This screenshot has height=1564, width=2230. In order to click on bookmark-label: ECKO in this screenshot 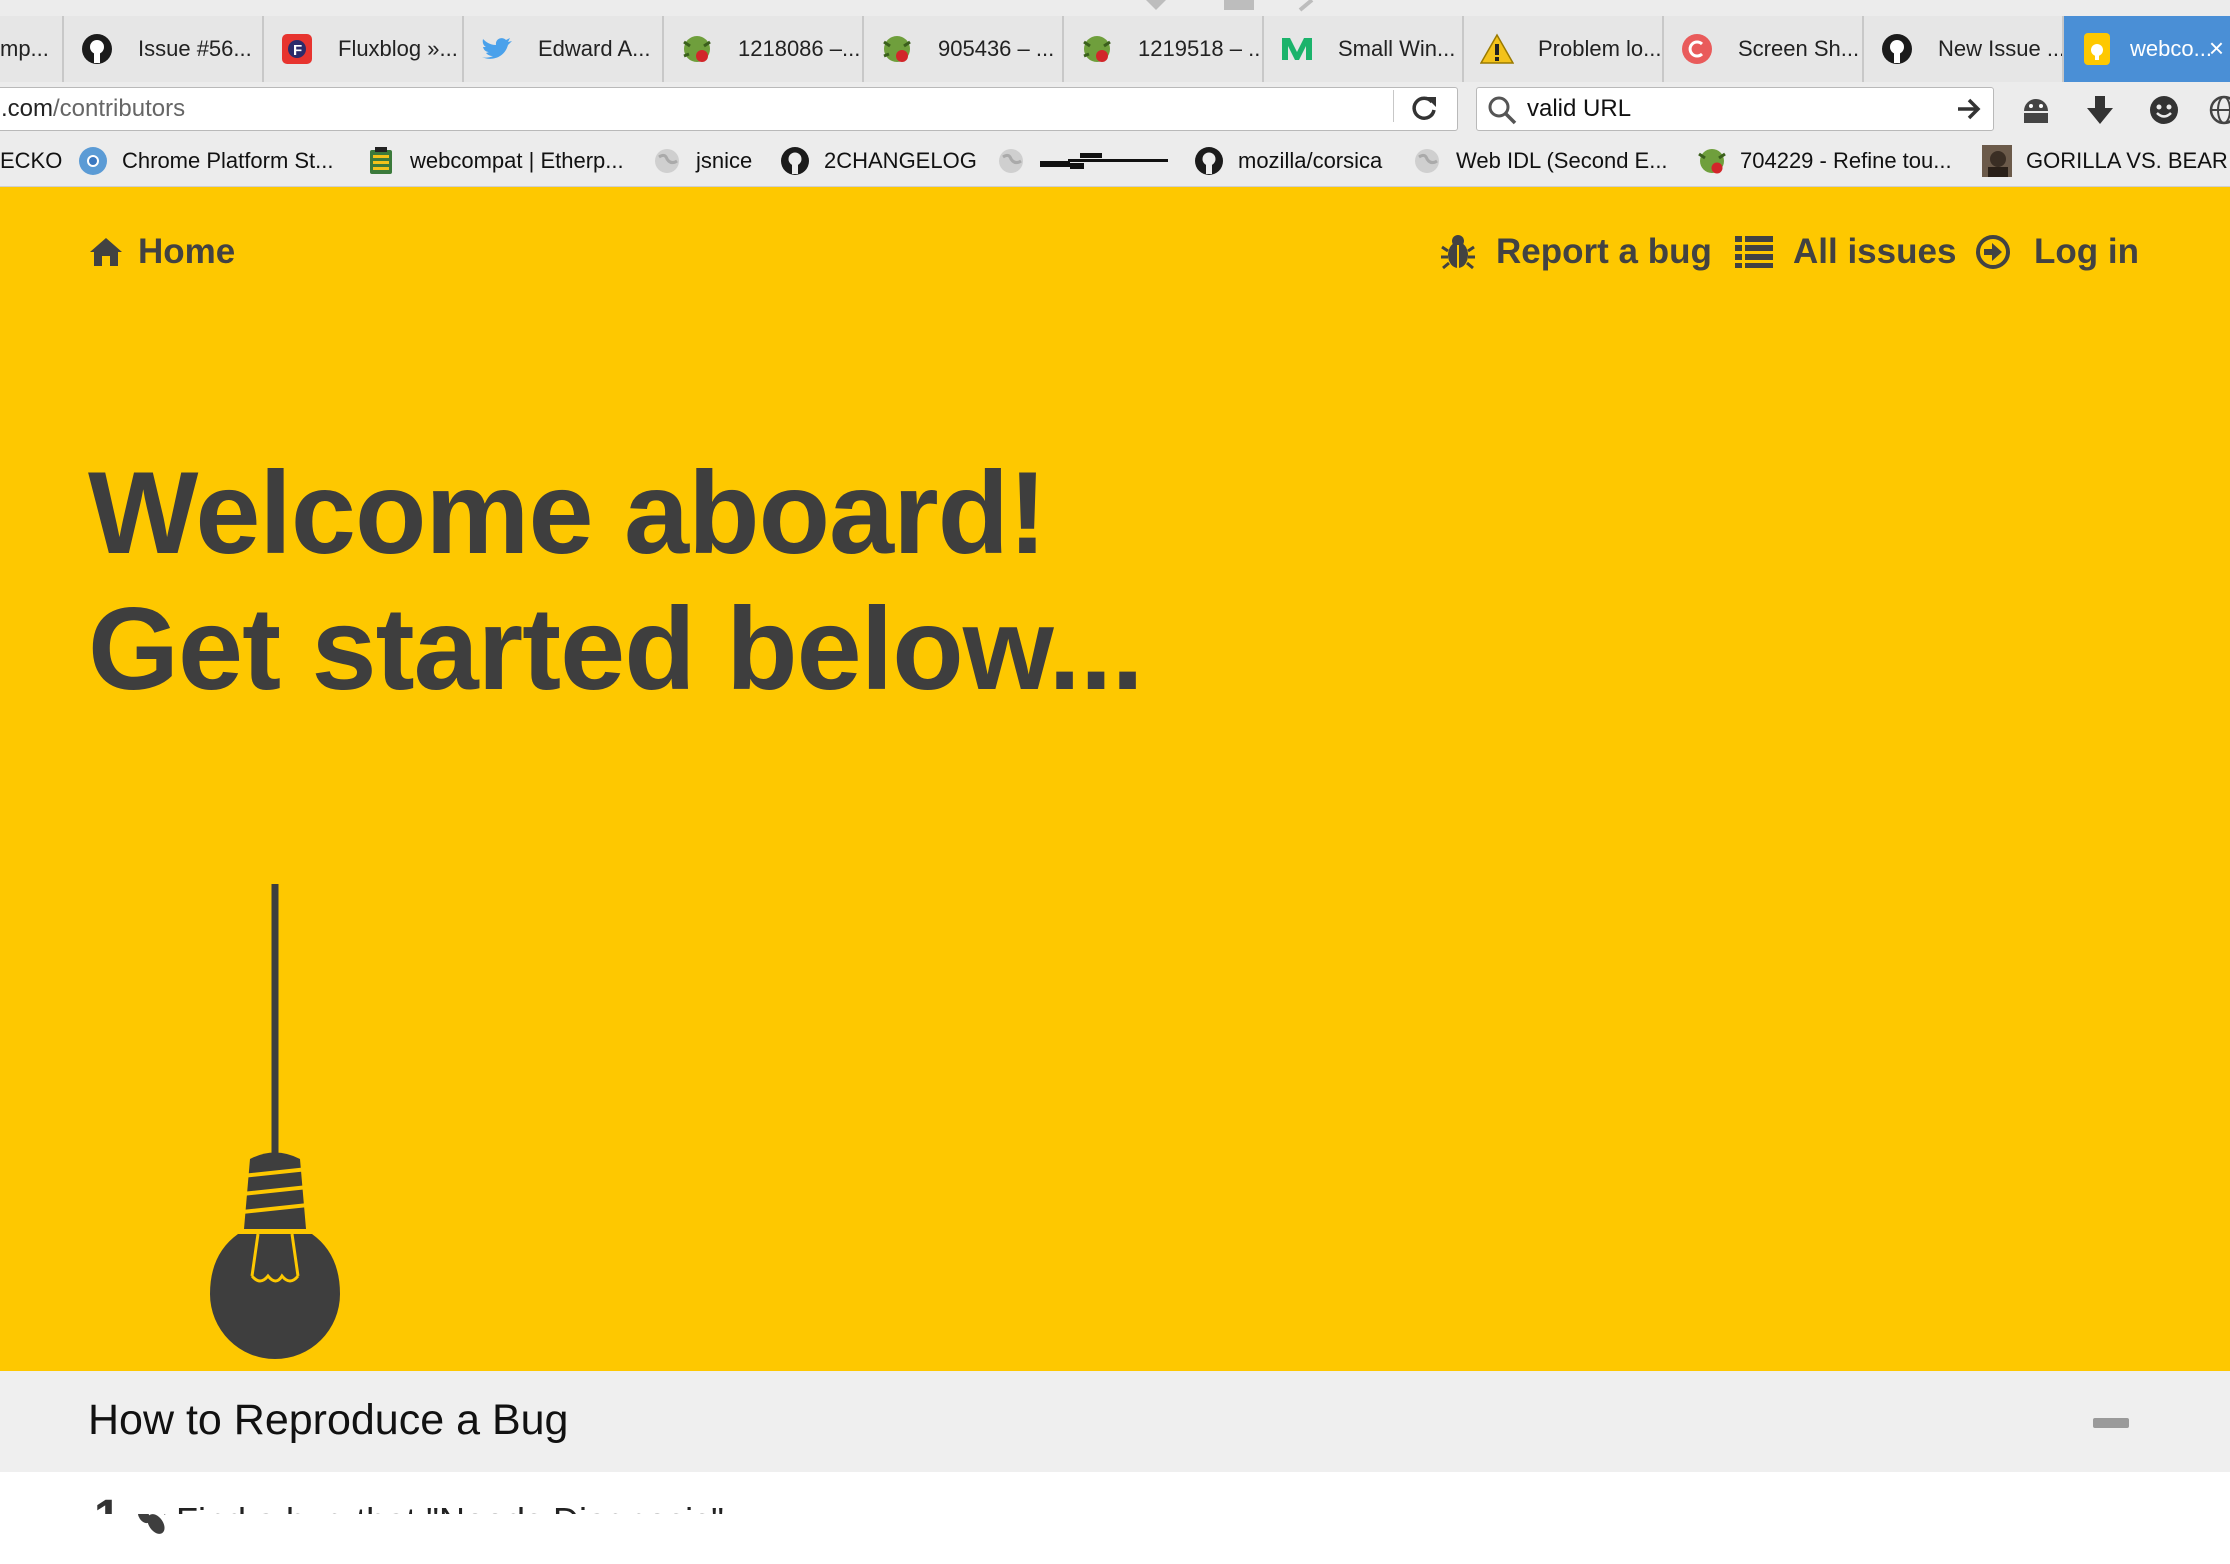, I will do `click(31, 160)`.